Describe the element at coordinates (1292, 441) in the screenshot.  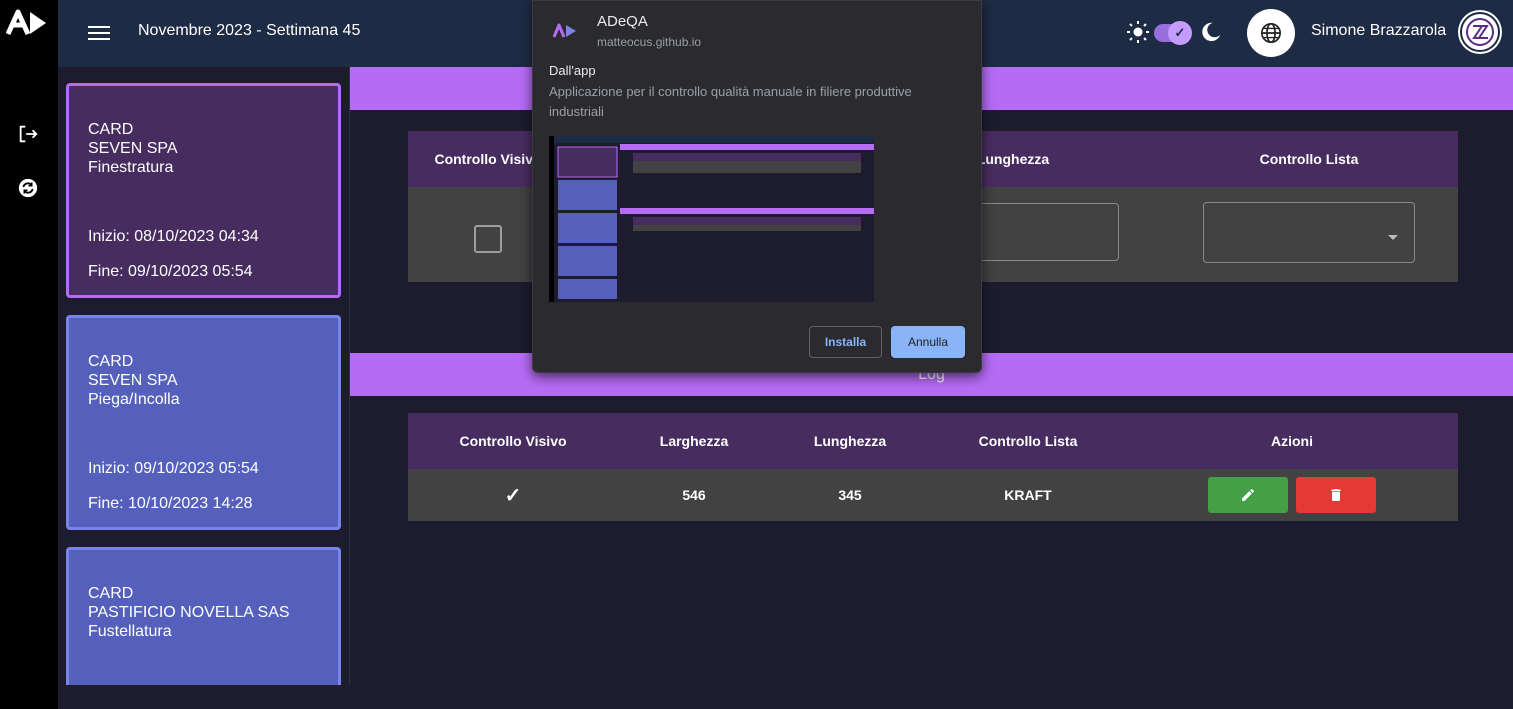
I see `log-col-azioni: Azioni` at that location.